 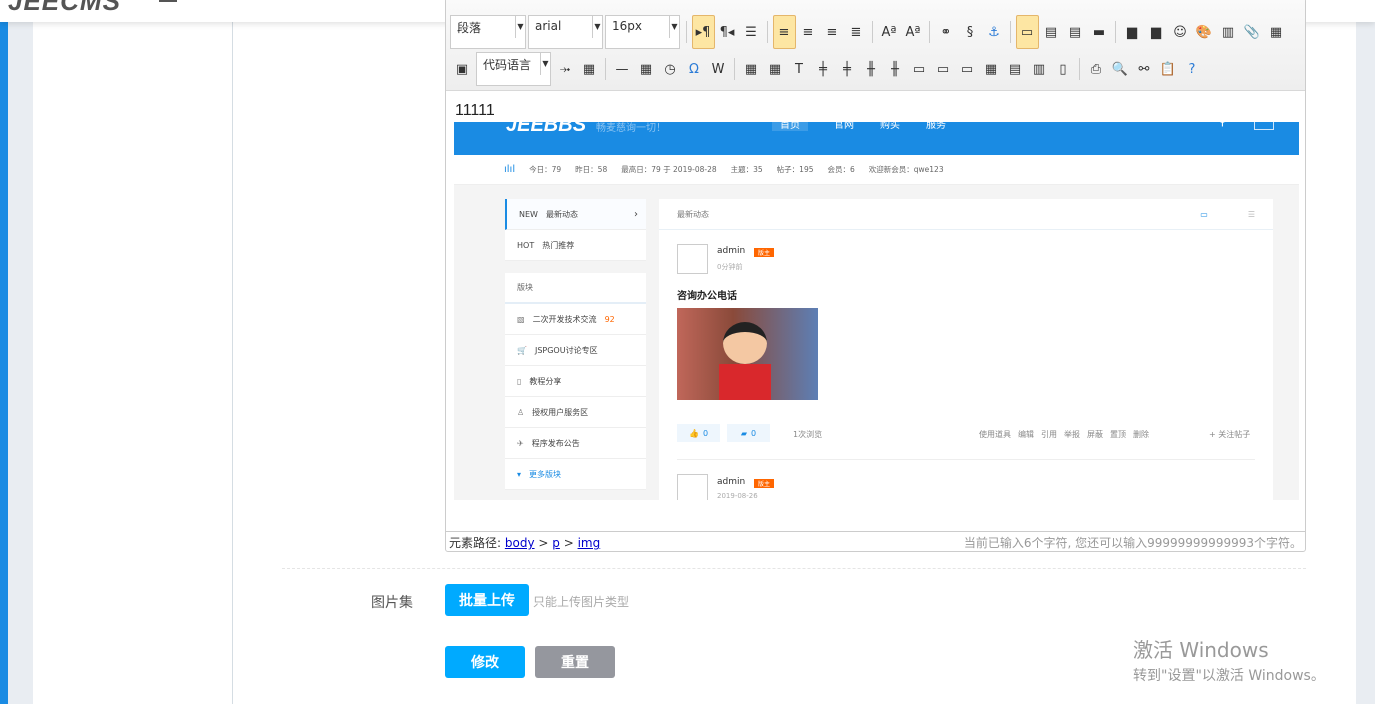 I want to click on delete-row-icon: ╪, so click(x=847, y=69).